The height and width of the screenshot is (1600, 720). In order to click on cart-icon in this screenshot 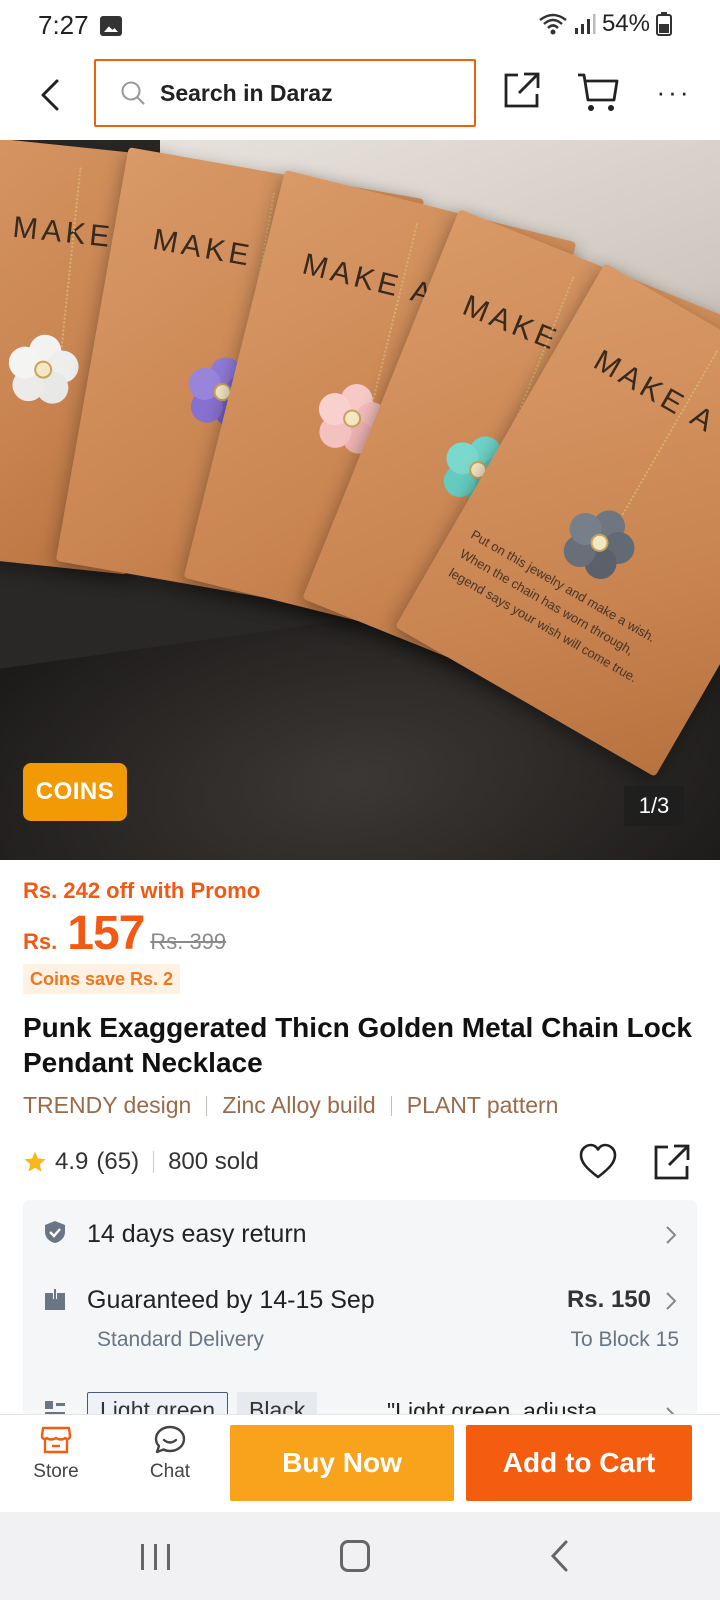, I will do `click(598, 92)`.